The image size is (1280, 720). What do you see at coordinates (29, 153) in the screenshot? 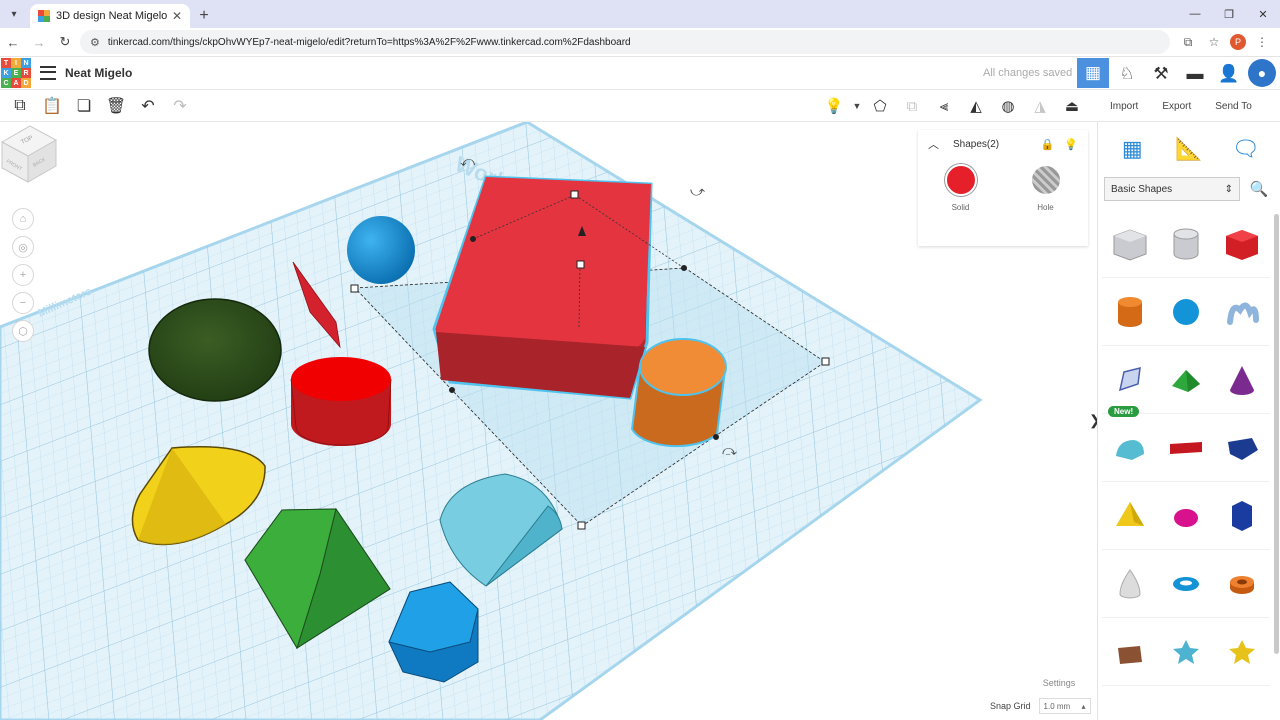
I see `view-cube: TOP FRONT BACK` at bounding box center [29, 153].